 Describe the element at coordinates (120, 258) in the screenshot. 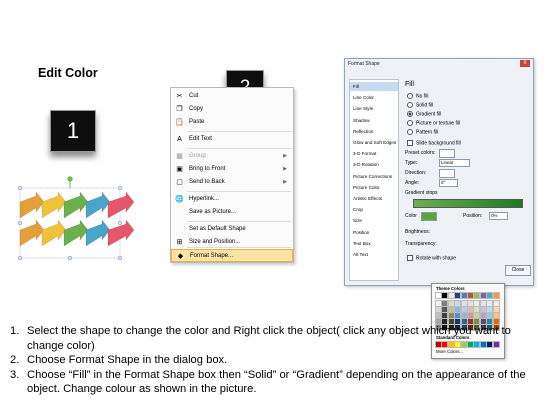

I see `resize-handle-br` at that location.